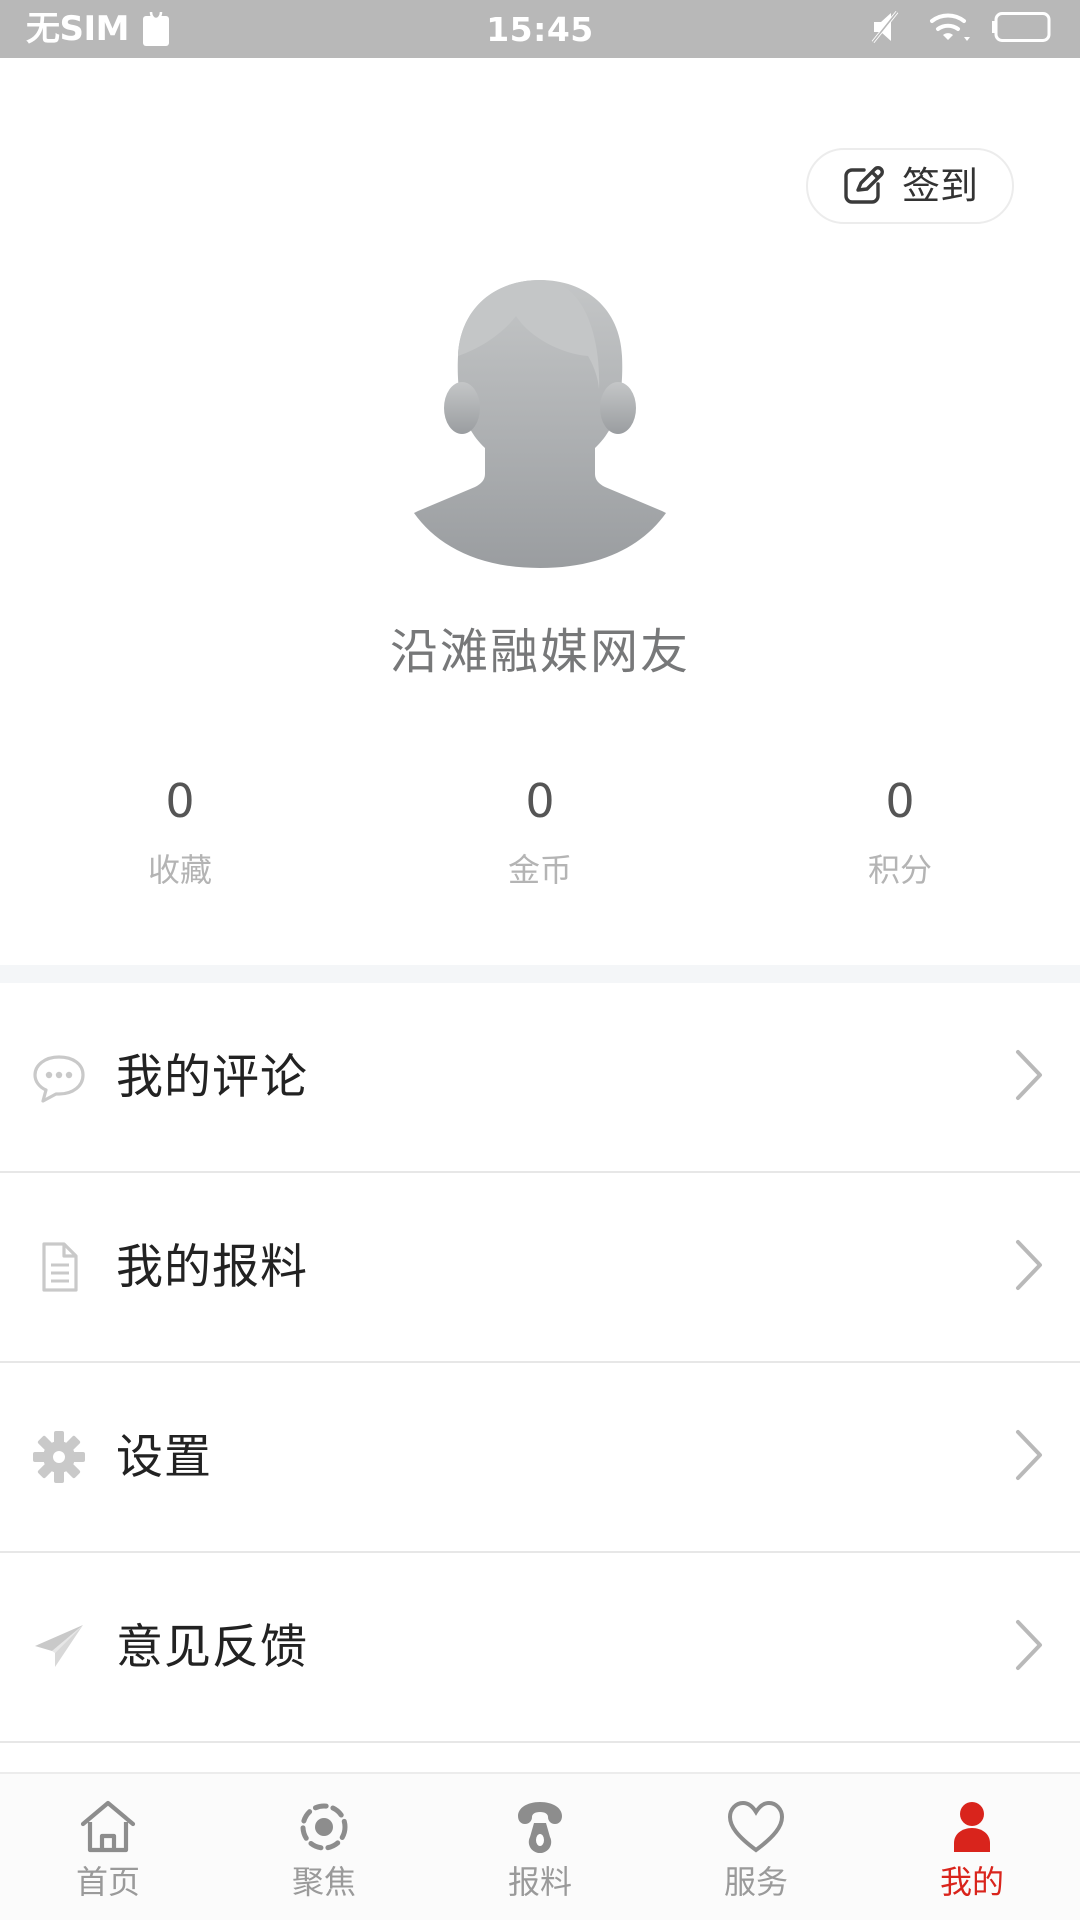 The width and height of the screenshot is (1080, 1920). I want to click on tab-report: 报料, so click(540, 1847).